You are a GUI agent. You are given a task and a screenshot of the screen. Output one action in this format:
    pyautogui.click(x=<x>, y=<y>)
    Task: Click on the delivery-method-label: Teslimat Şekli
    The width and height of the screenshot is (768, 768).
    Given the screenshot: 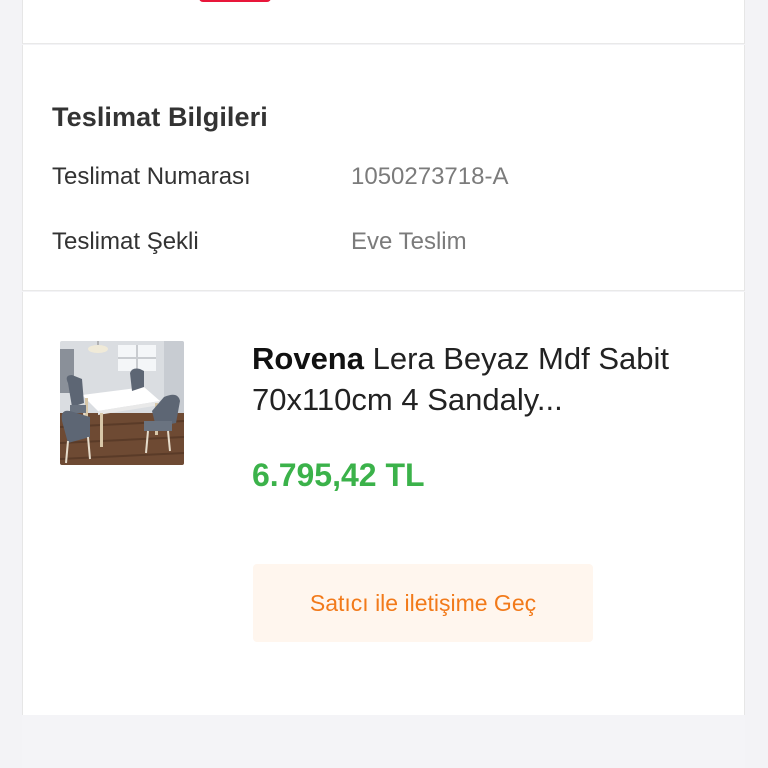 What is the action you would take?
    pyautogui.click(x=125, y=241)
    